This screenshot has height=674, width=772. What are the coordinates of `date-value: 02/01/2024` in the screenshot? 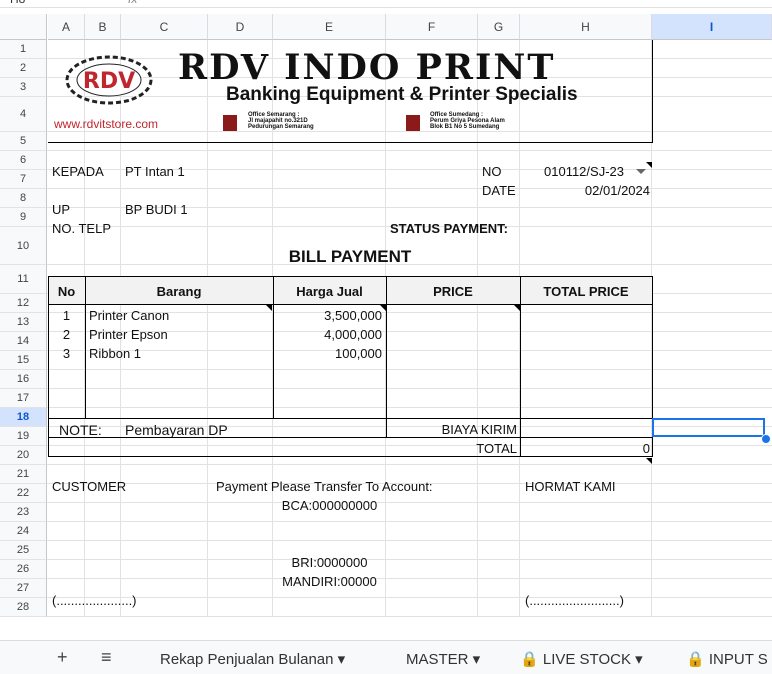 It's located at (617, 190).